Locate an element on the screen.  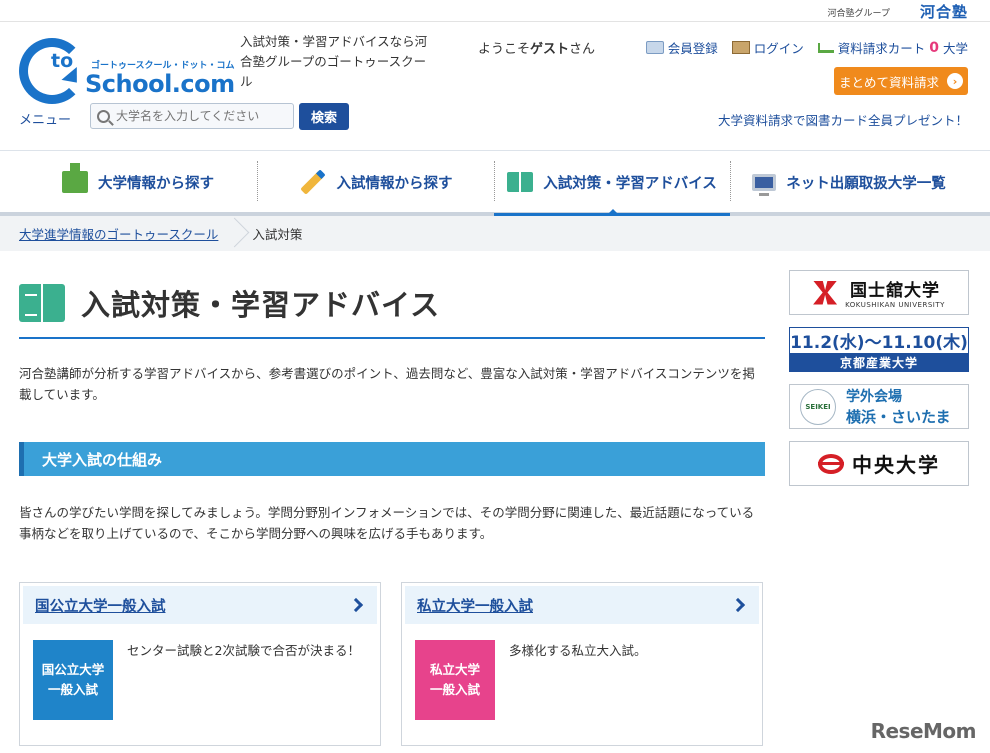
welcome-suffix: さん is located at coordinates (582, 49).